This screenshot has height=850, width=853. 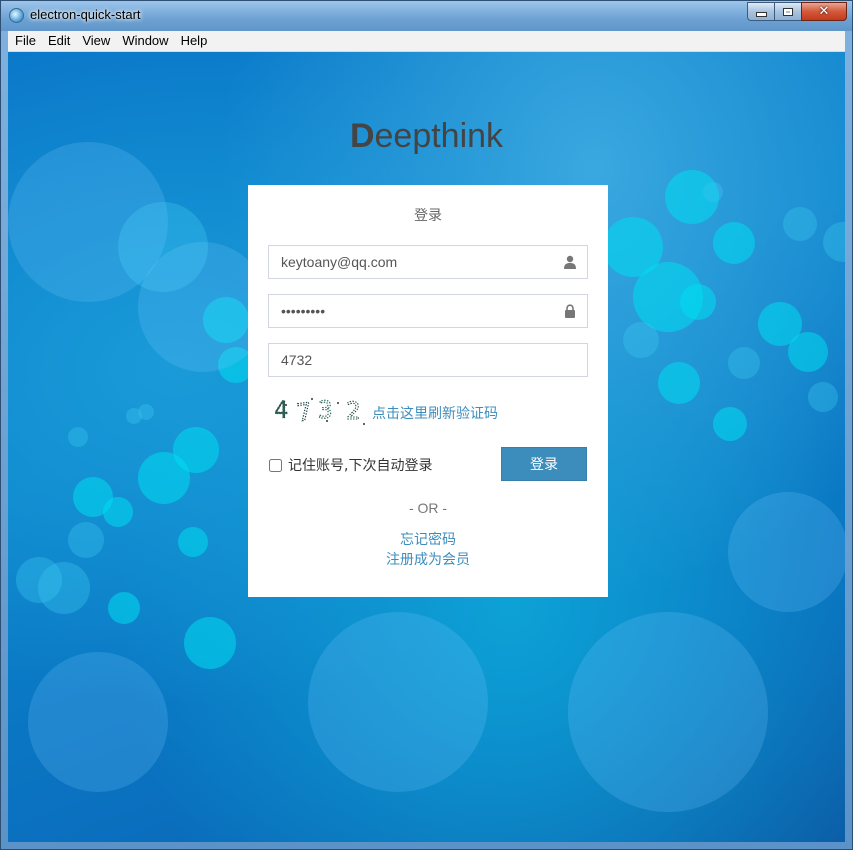 What do you see at coordinates (416, 311) in the screenshot?
I see `password-input` at bounding box center [416, 311].